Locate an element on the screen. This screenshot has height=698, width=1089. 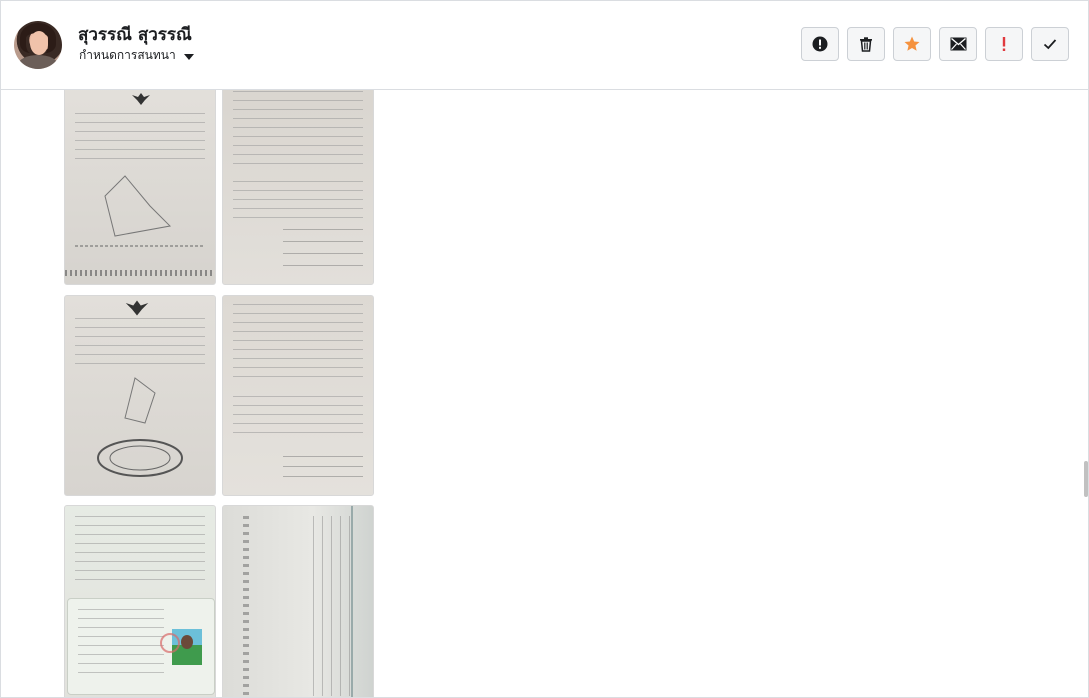
stamp-icon is located at coordinates (170, 643).